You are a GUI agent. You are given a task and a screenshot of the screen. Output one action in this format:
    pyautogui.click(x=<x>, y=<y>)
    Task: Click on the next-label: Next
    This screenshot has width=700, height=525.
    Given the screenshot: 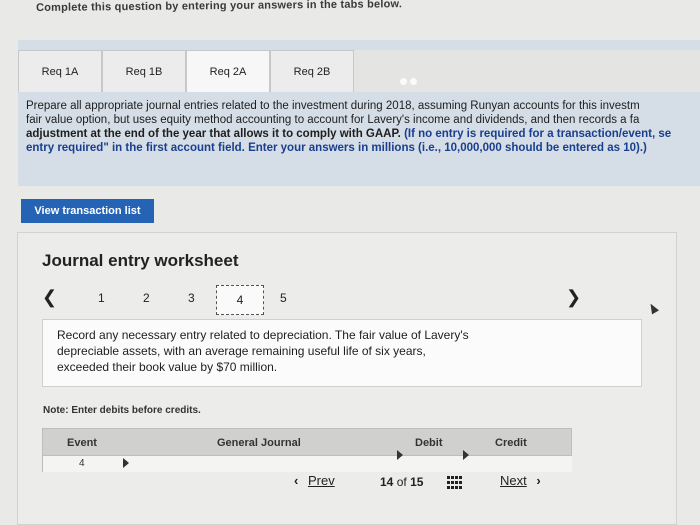 What is the action you would take?
    pyautogui.click(x=513, y=480)
    